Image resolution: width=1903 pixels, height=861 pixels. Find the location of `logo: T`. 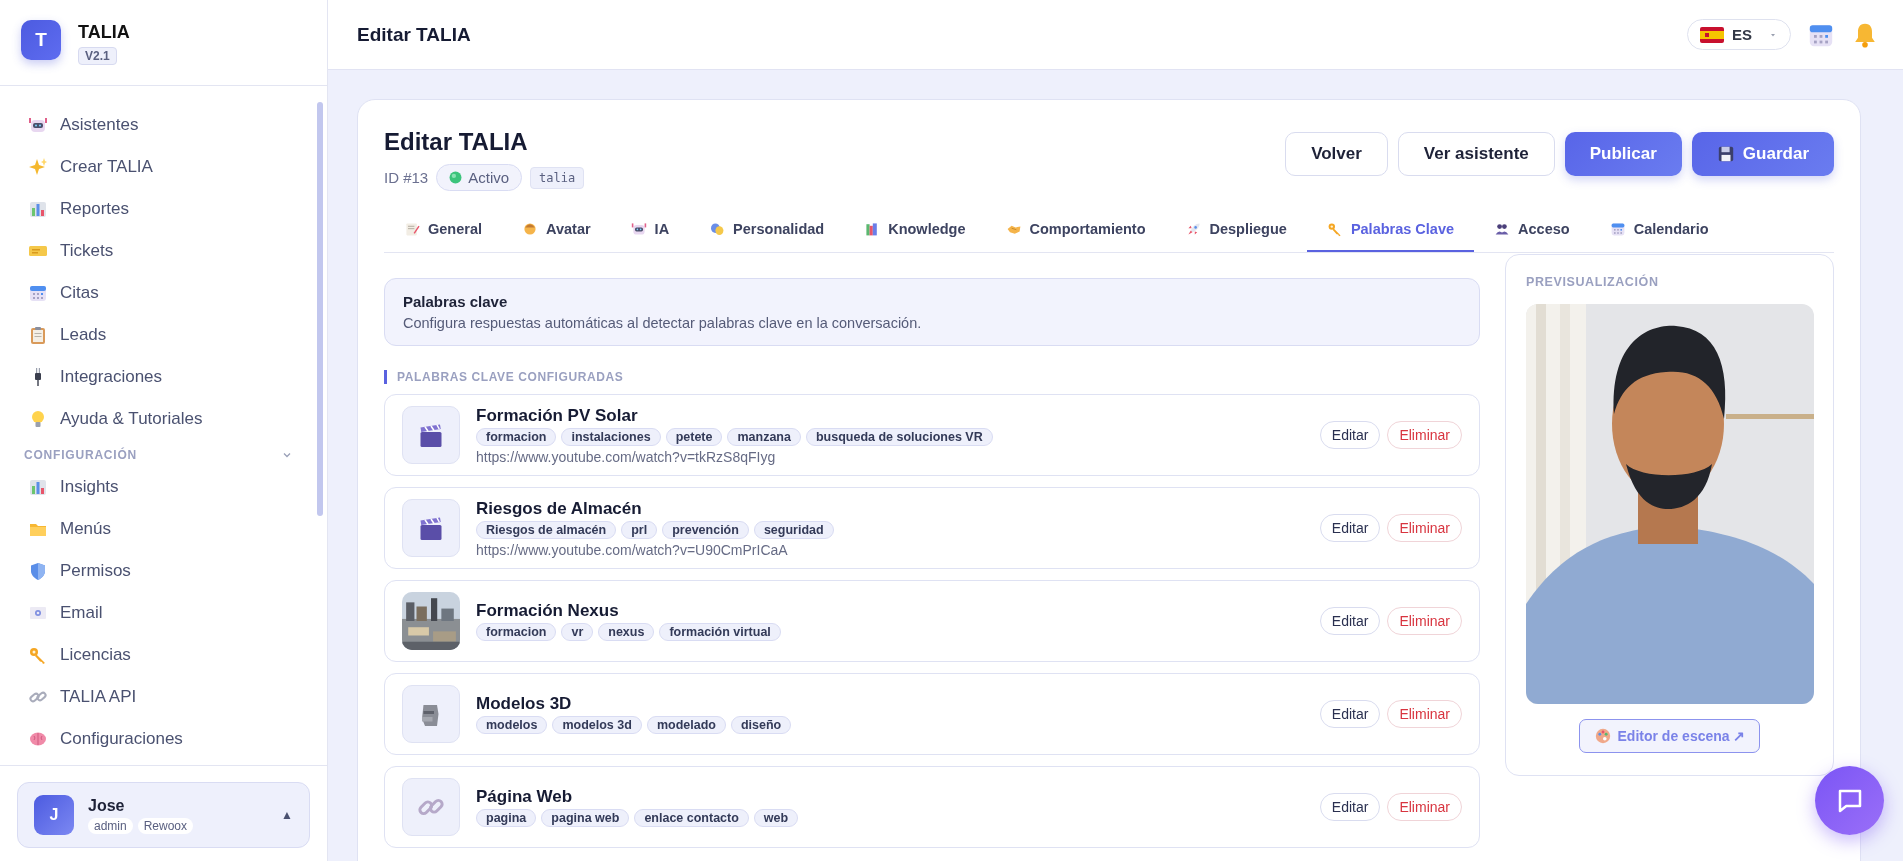

logo: T is located at coordinates (41, 40).